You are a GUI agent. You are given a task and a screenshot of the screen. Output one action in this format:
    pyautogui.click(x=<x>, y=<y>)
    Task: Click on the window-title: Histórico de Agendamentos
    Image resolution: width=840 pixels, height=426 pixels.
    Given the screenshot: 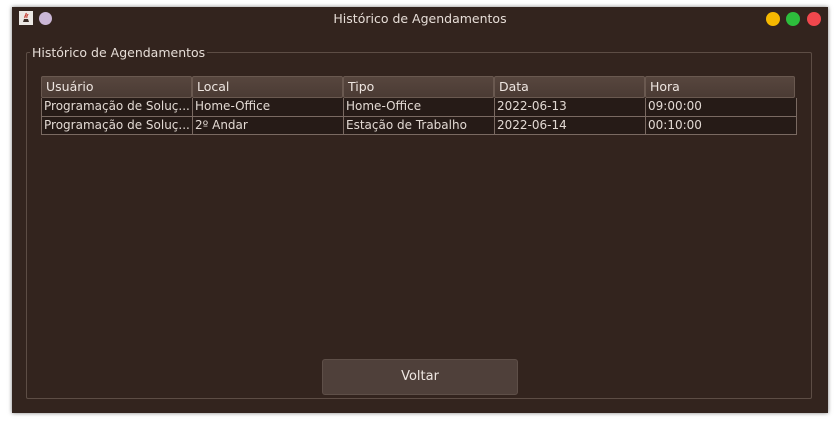 What is the action you would take?
    pyautogui.click(x=420, y=18)
    